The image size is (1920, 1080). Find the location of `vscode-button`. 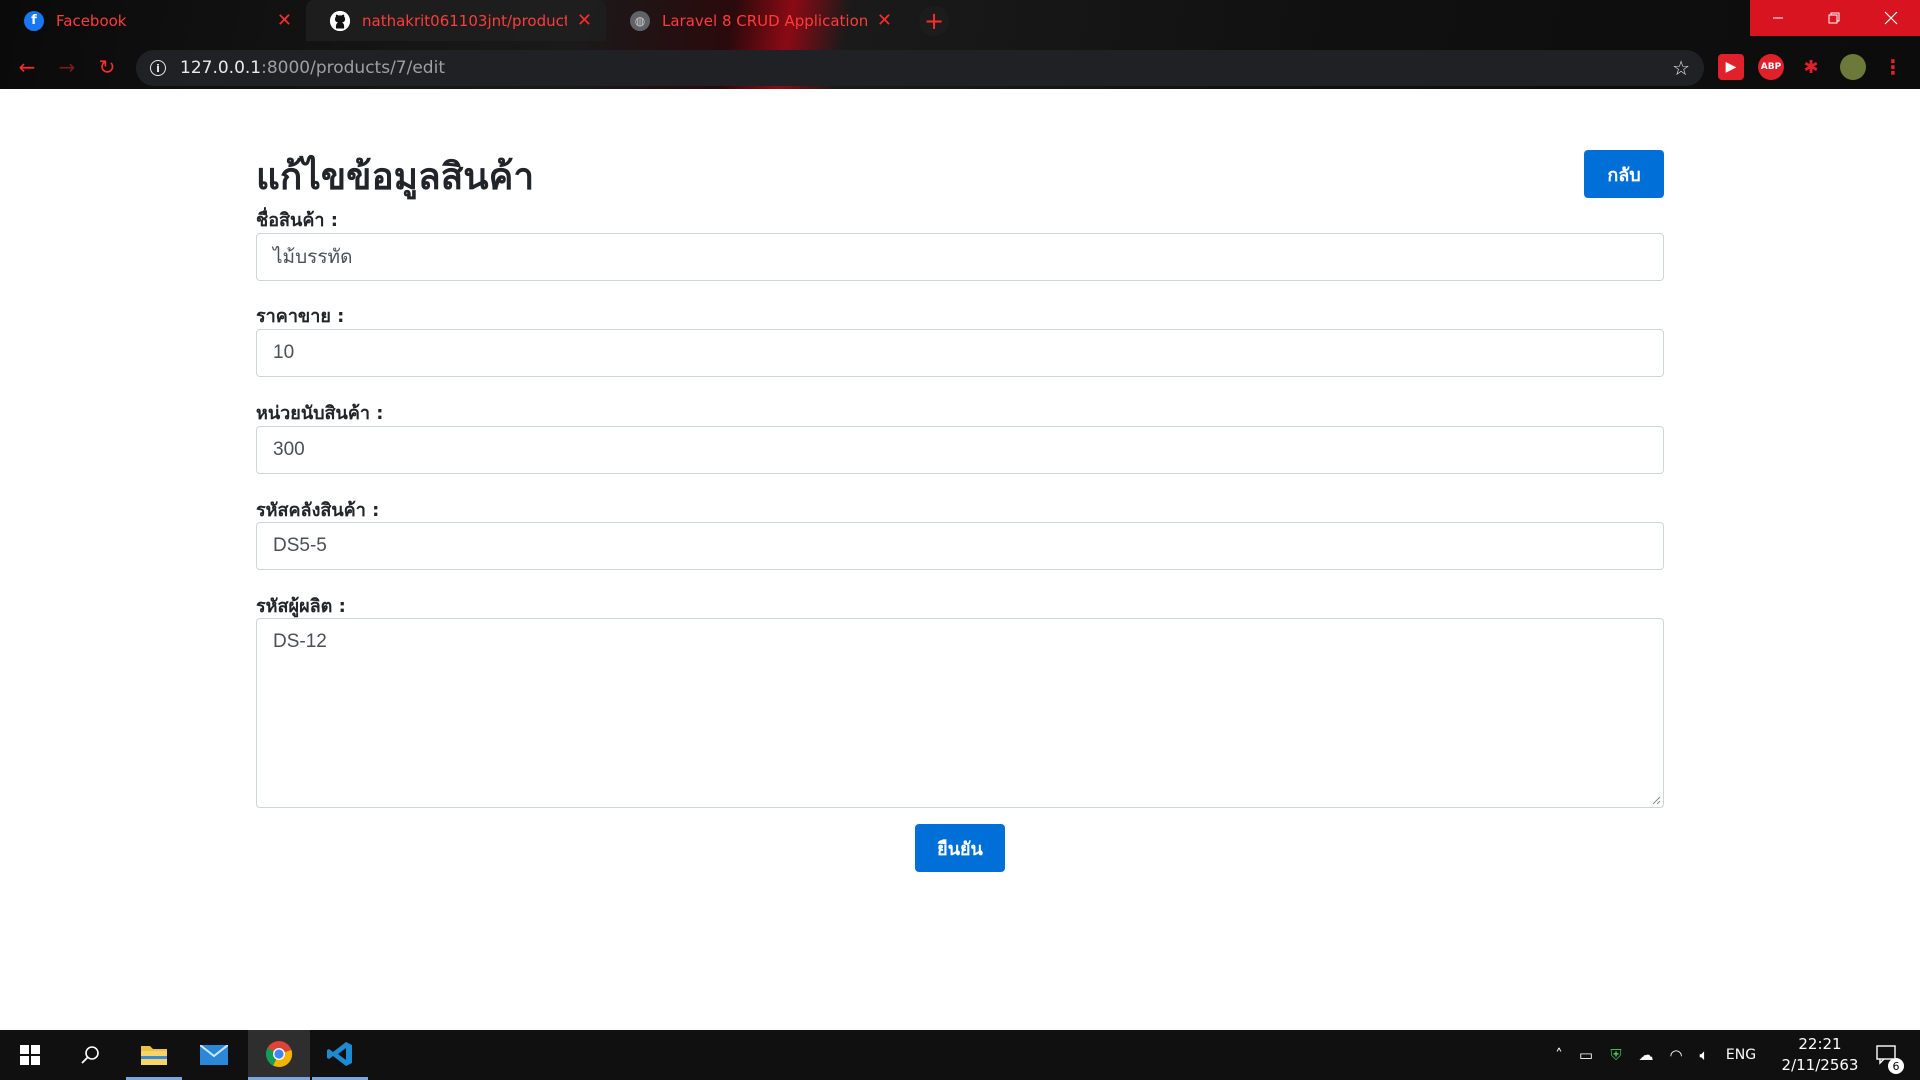

vscode-button is located at coordinates (340, 1055).